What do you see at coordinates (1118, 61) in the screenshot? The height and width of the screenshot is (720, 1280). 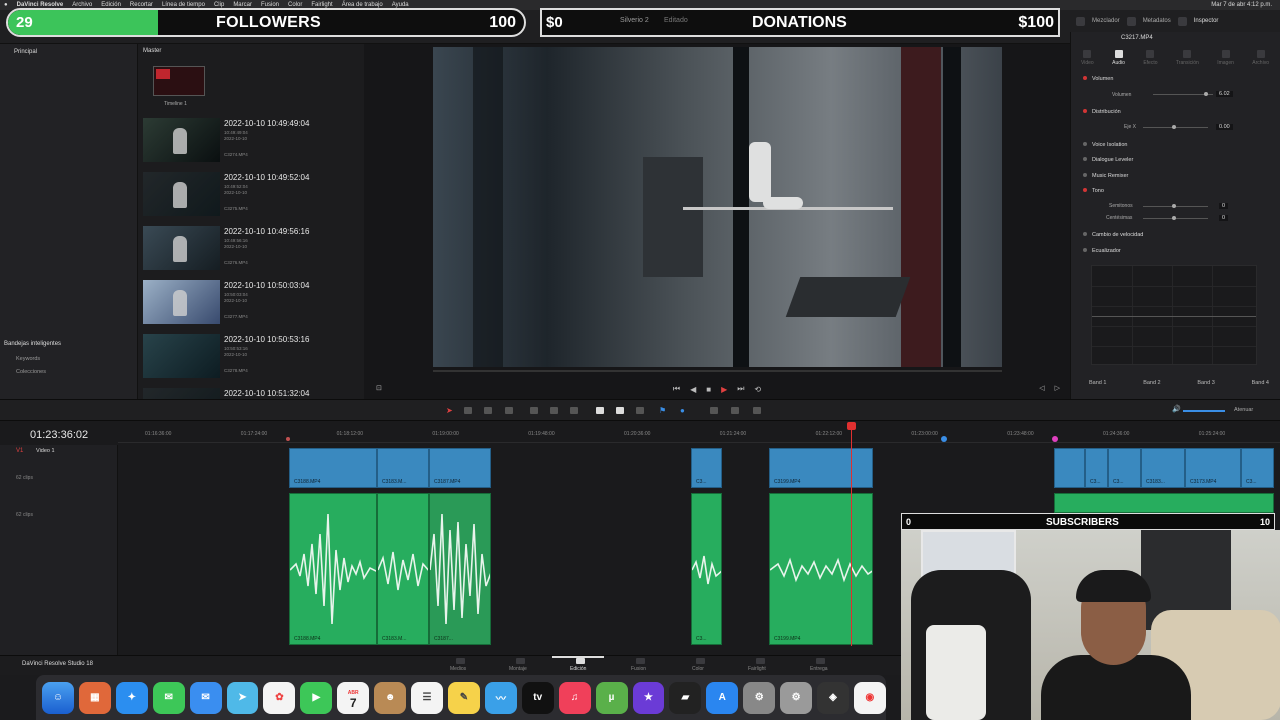 I see `tab-audio: Audio` at bounding box center [1118, 61].